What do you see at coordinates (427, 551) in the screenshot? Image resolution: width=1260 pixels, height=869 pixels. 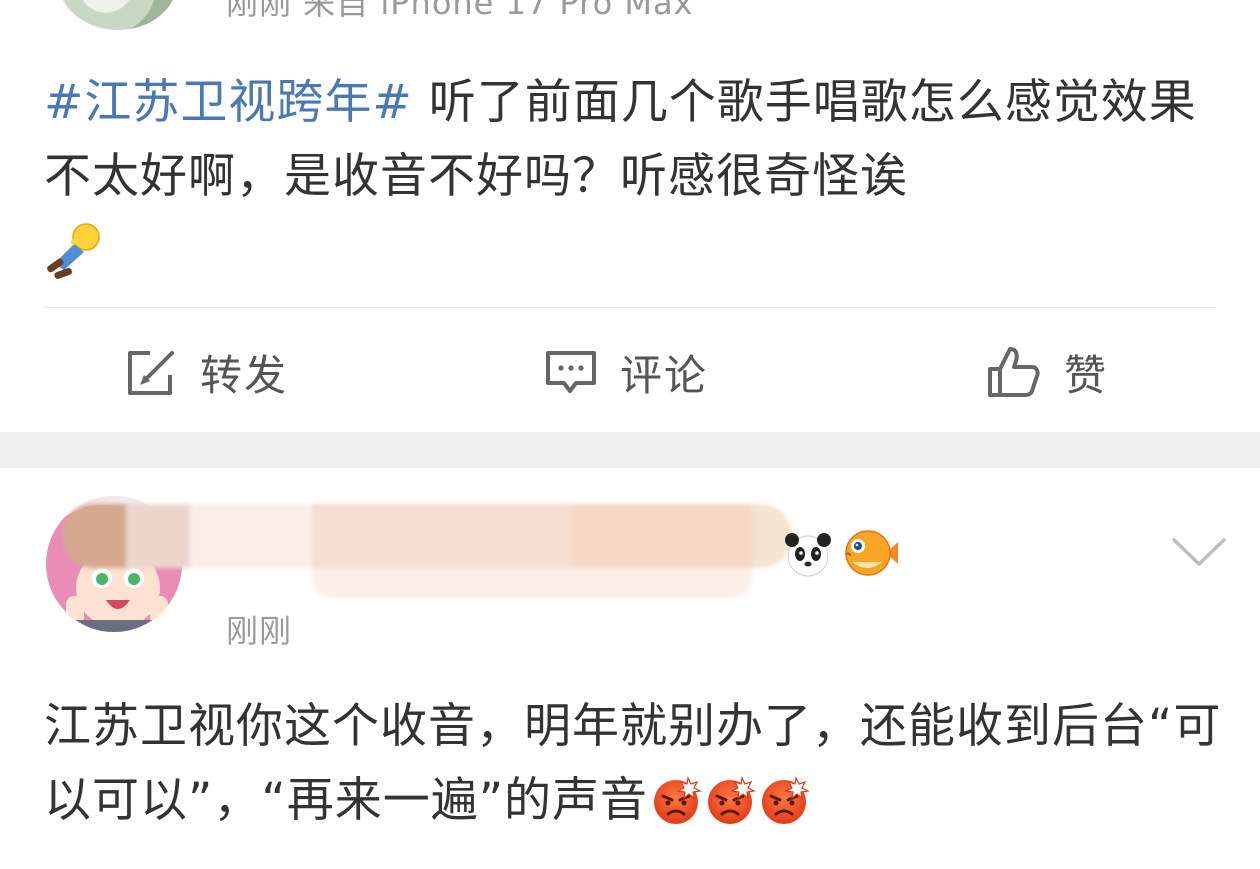 I see `blurred-username` at bounding box center [427, 551].